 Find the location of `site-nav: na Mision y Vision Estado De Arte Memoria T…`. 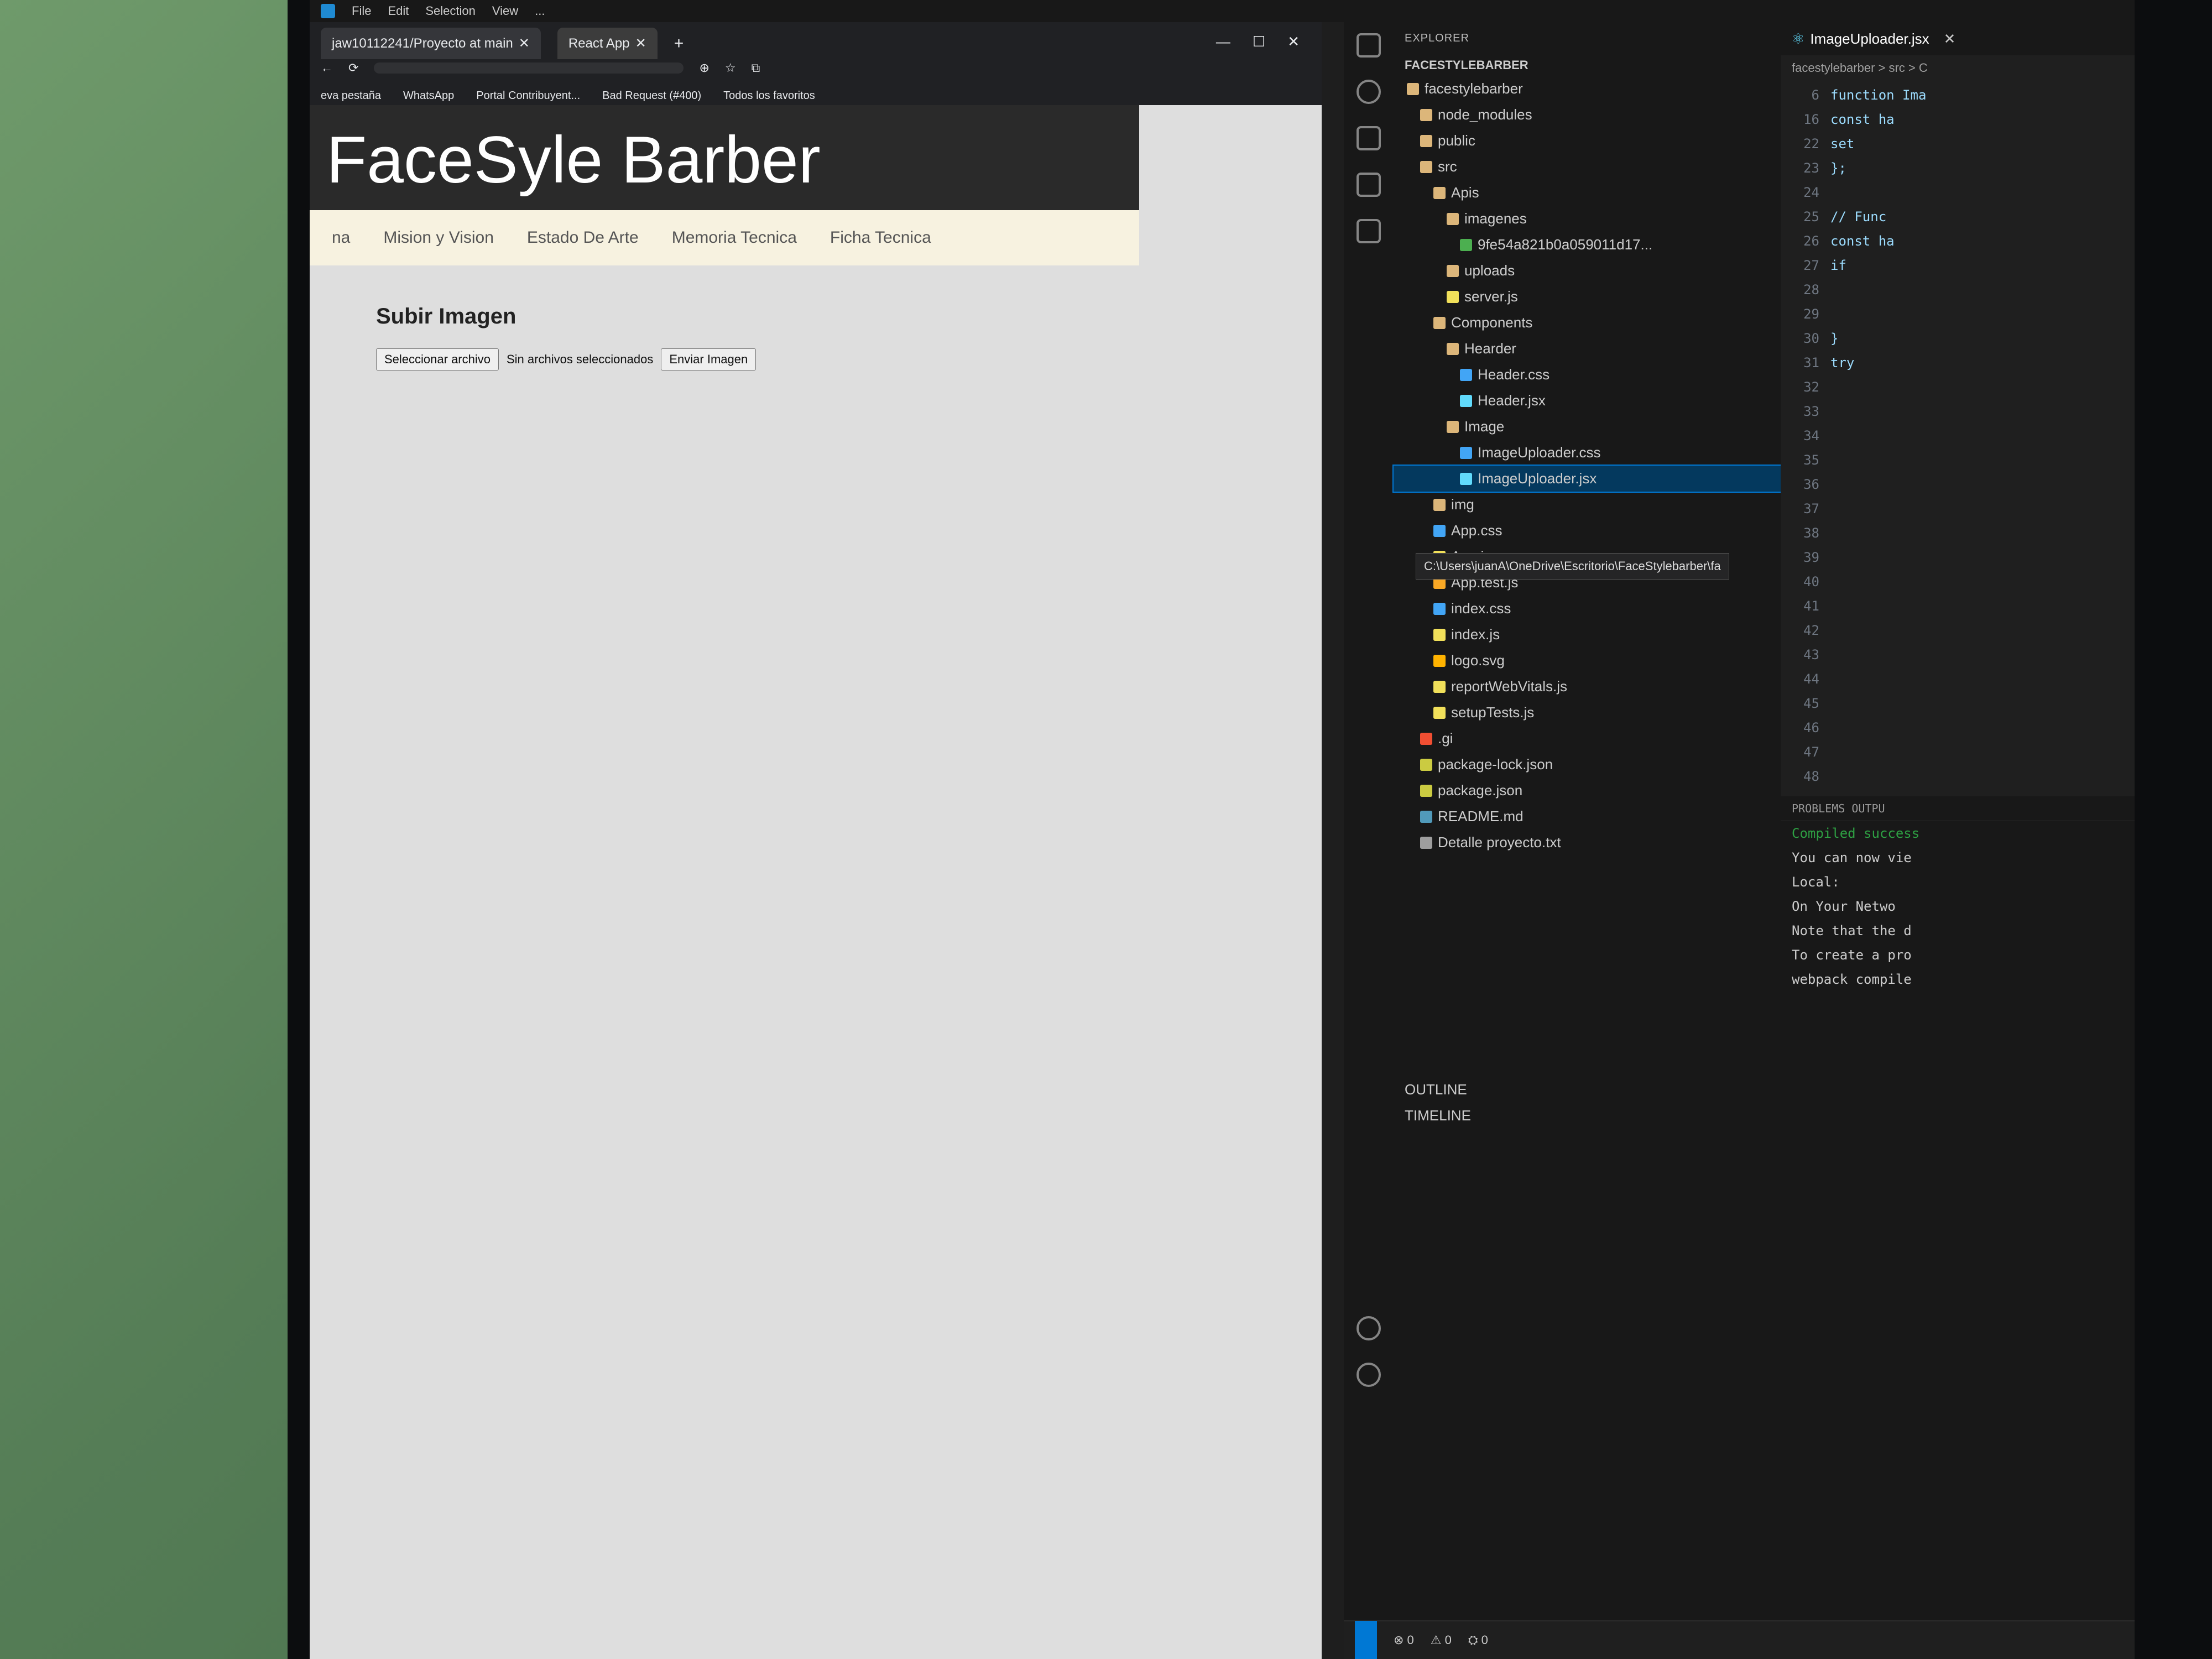

site-nav: na Mision y Vision Estado De Arte Memoria T… is located at coordinates (725, 237).